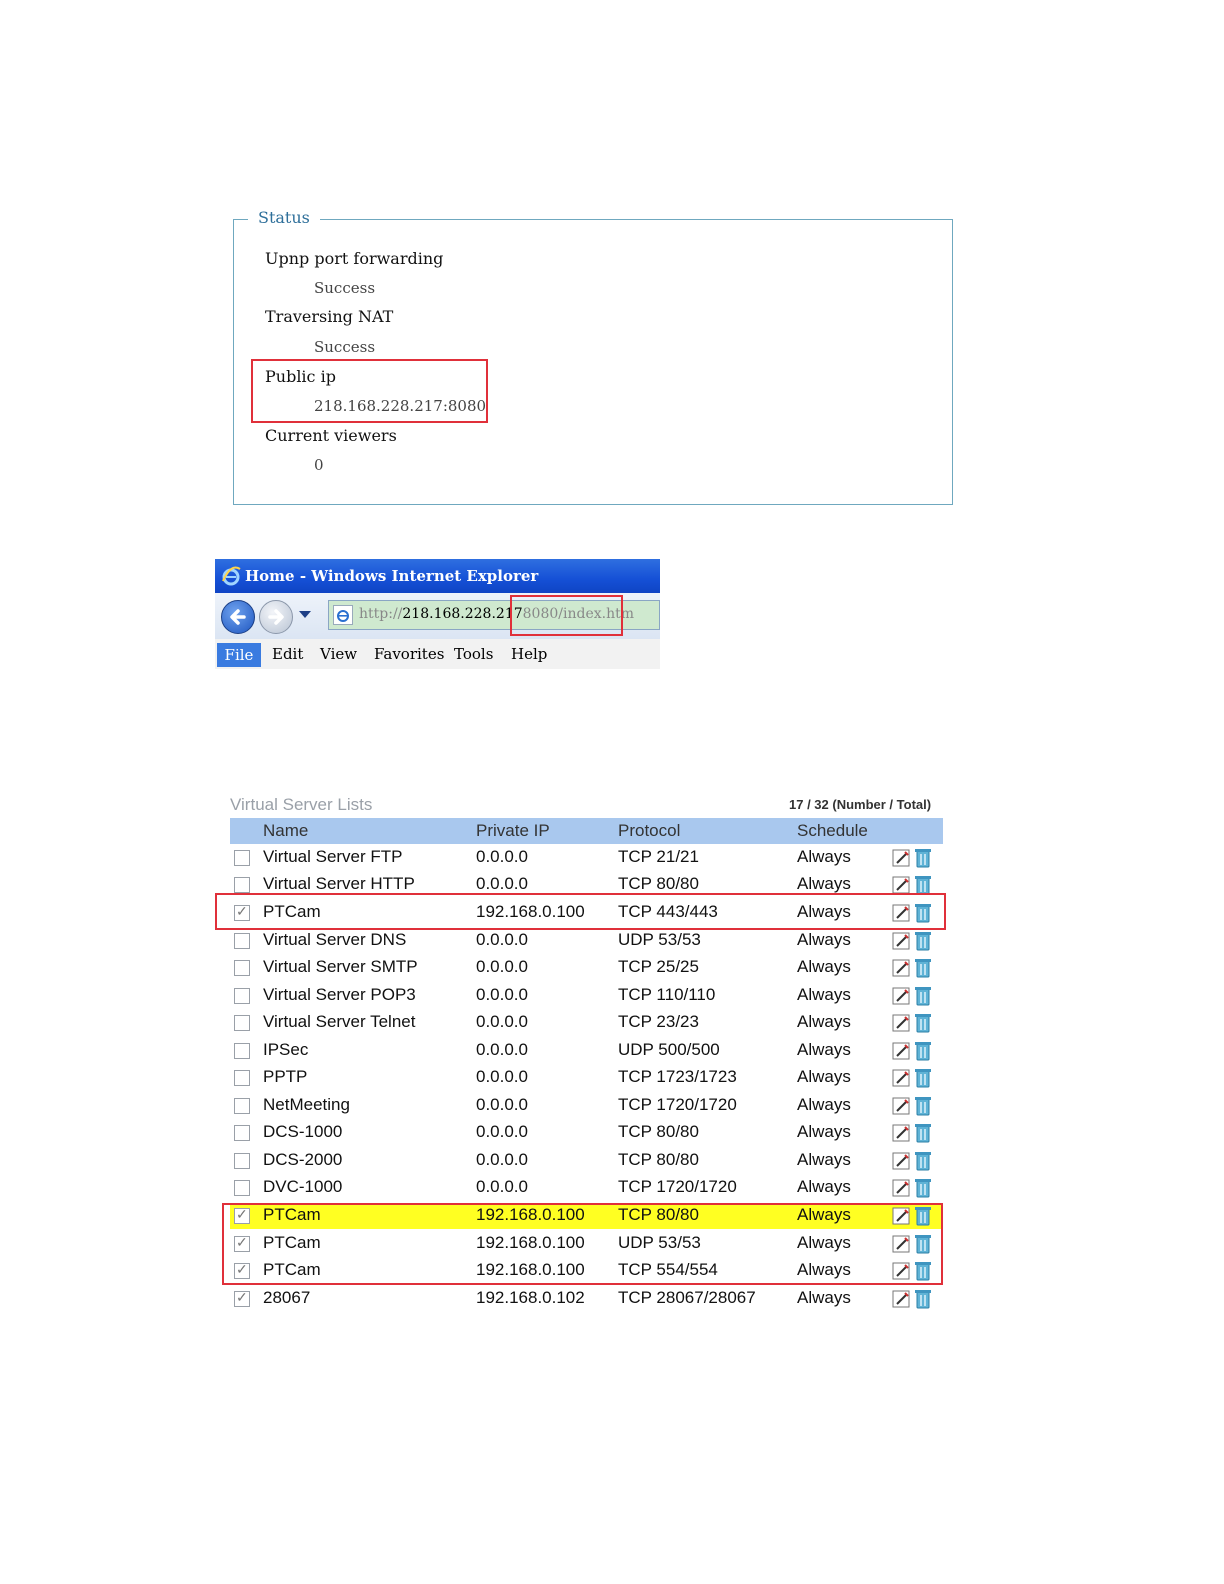 This screenshot has width=1224, height=1584. What do you see at coordinates (303, 1131) in the screenshot?
I see `row-name: DCS-1000` at bounding box center [303, 1131].